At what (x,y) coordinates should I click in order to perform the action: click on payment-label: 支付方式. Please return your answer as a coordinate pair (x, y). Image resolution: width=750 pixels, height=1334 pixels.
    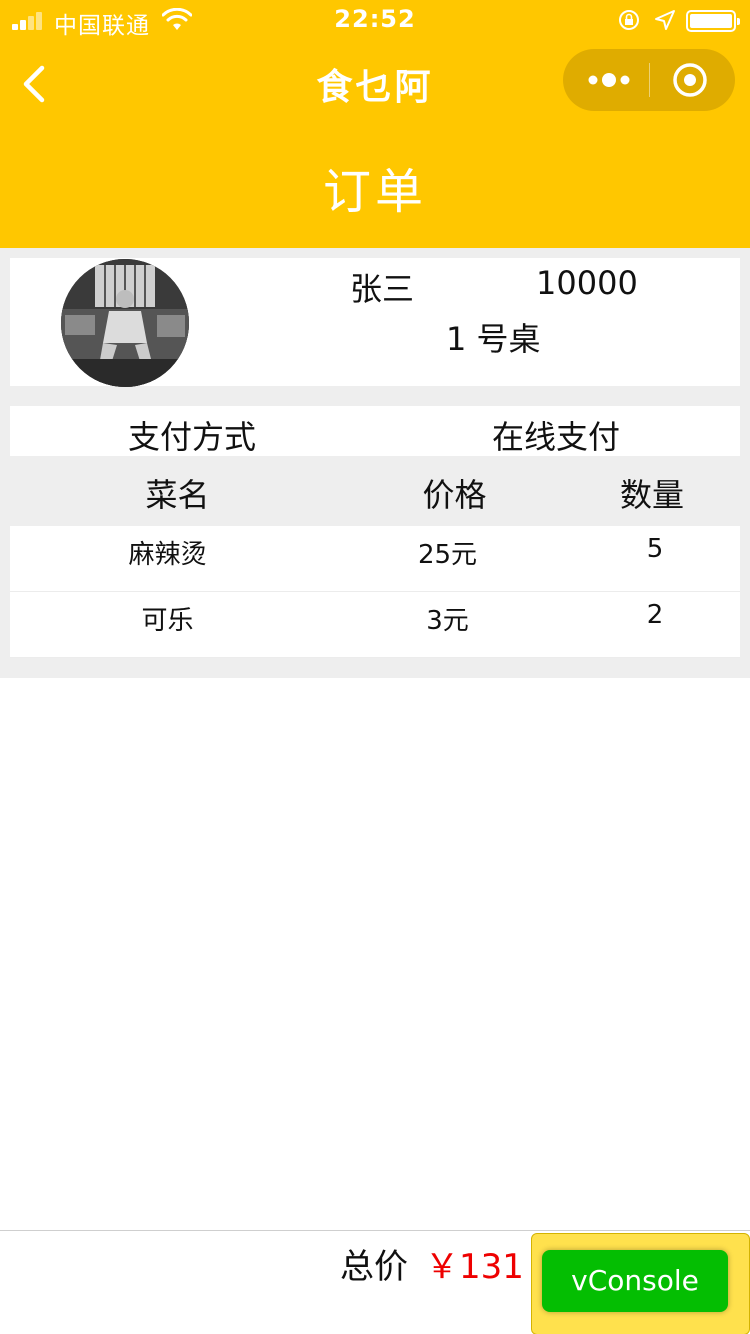
    Looking at the image, I should click on (192, 437).